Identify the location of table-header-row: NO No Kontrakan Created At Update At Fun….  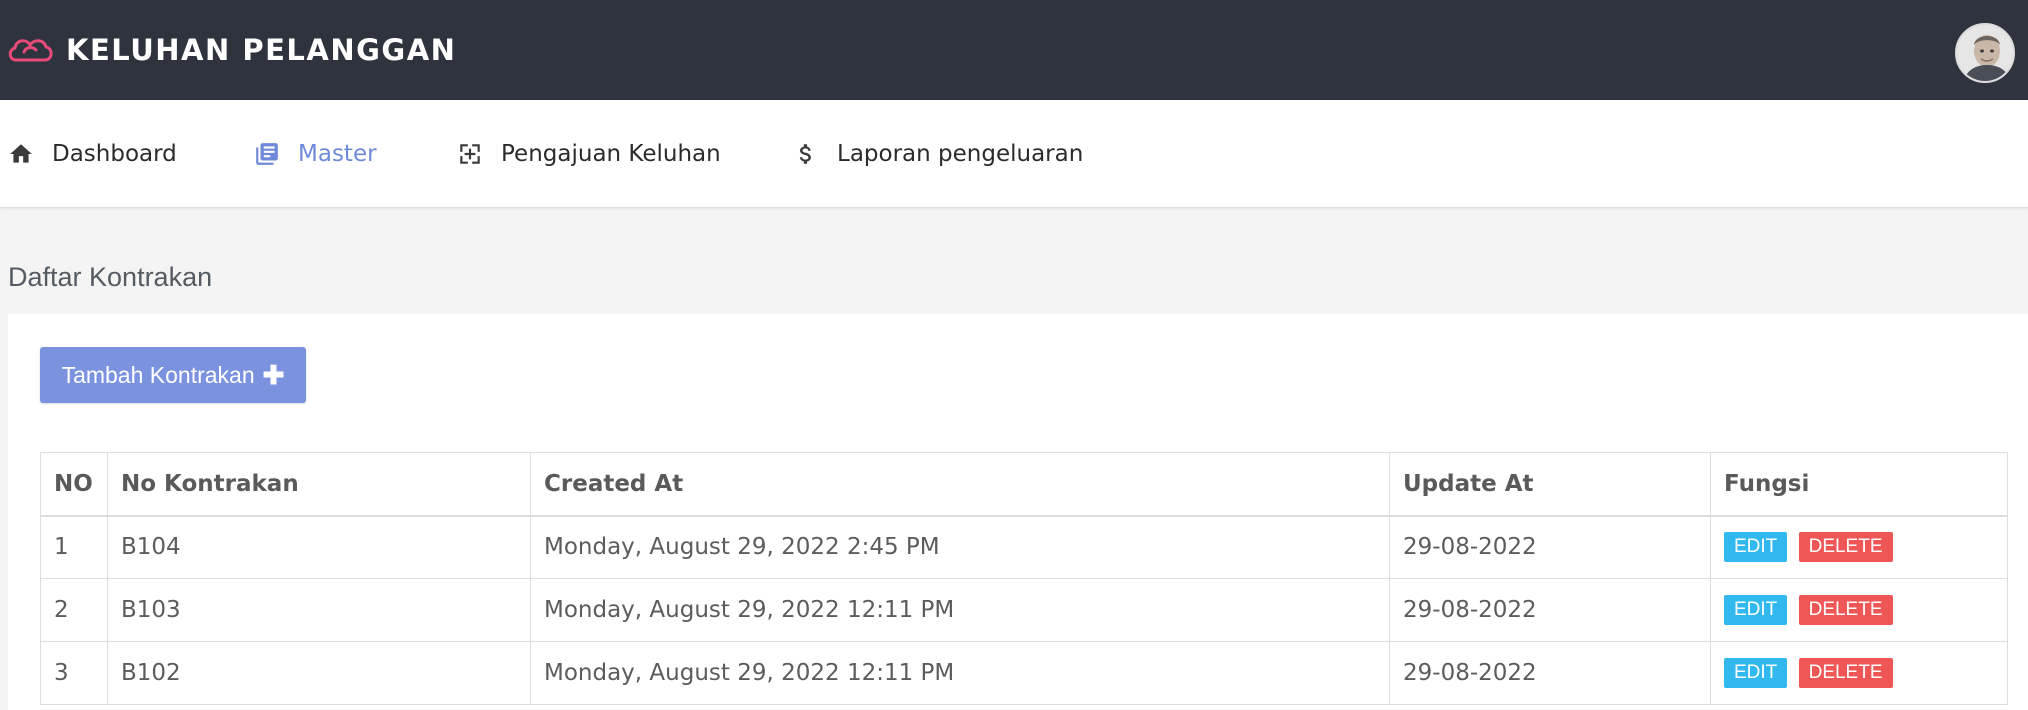
(1024, 484).